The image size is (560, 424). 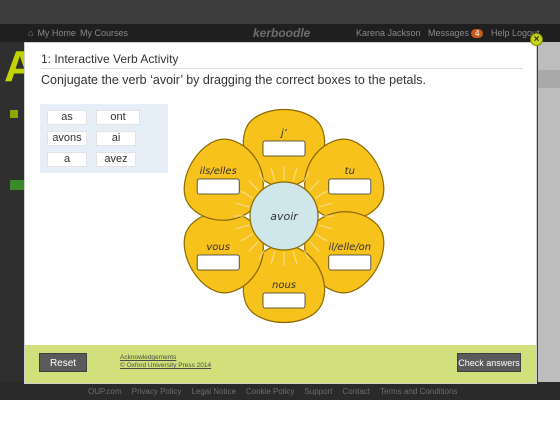 What do you see at coordinates (356, 391) in the screenshot?
I see `footer-link: Contact` at bounding box center [356, 391].